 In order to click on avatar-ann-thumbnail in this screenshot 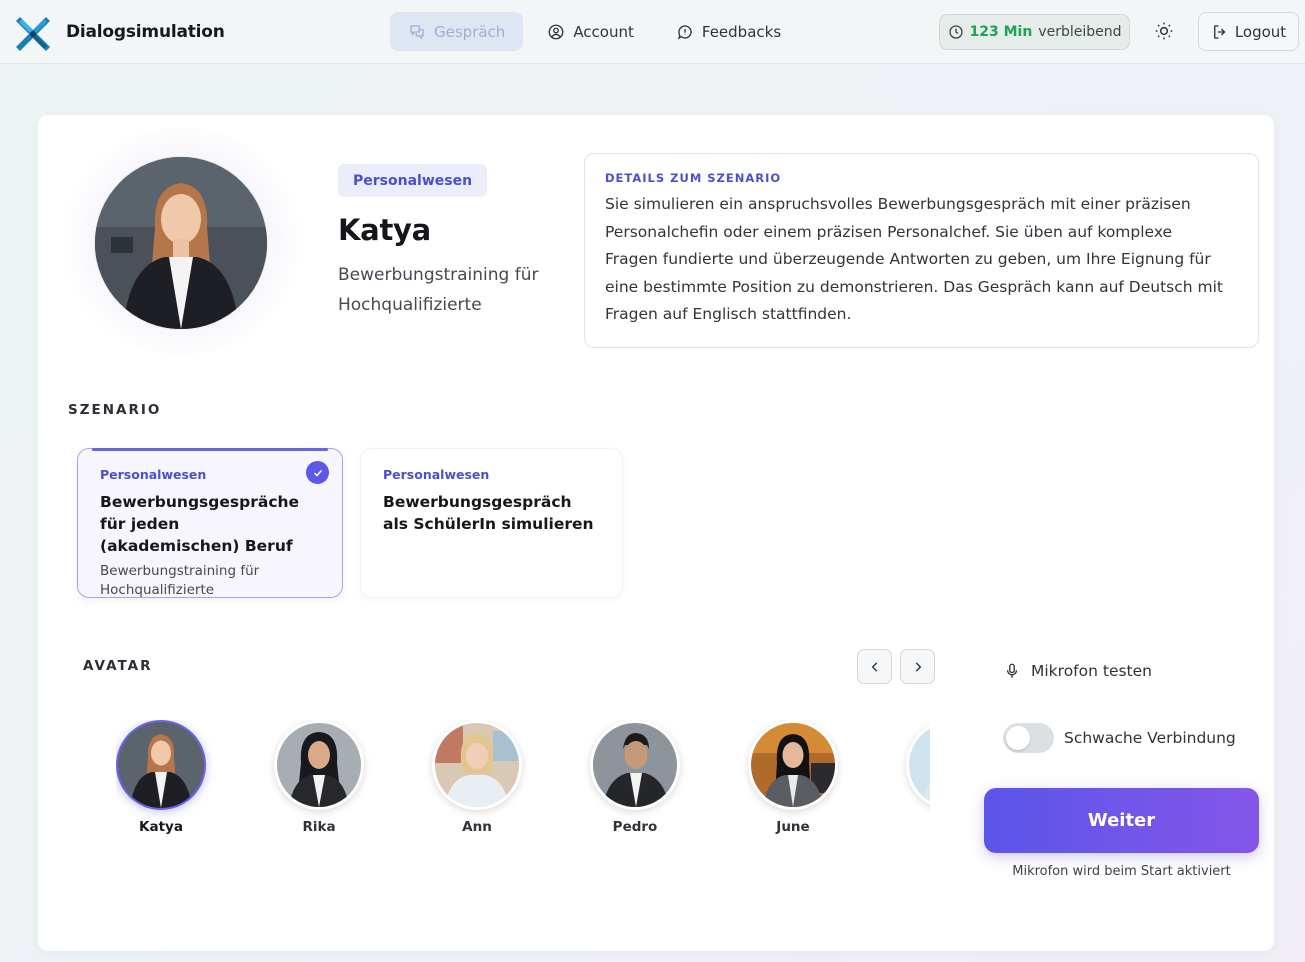, I will do `click(477, 765)`.